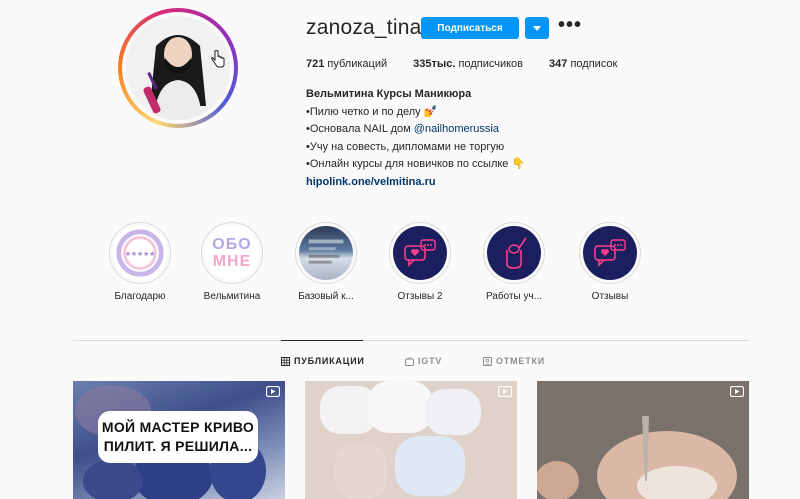  Describe the element at coordinates (357, 64) in the screenshot. I see `posts-label: публикаций` at that location.